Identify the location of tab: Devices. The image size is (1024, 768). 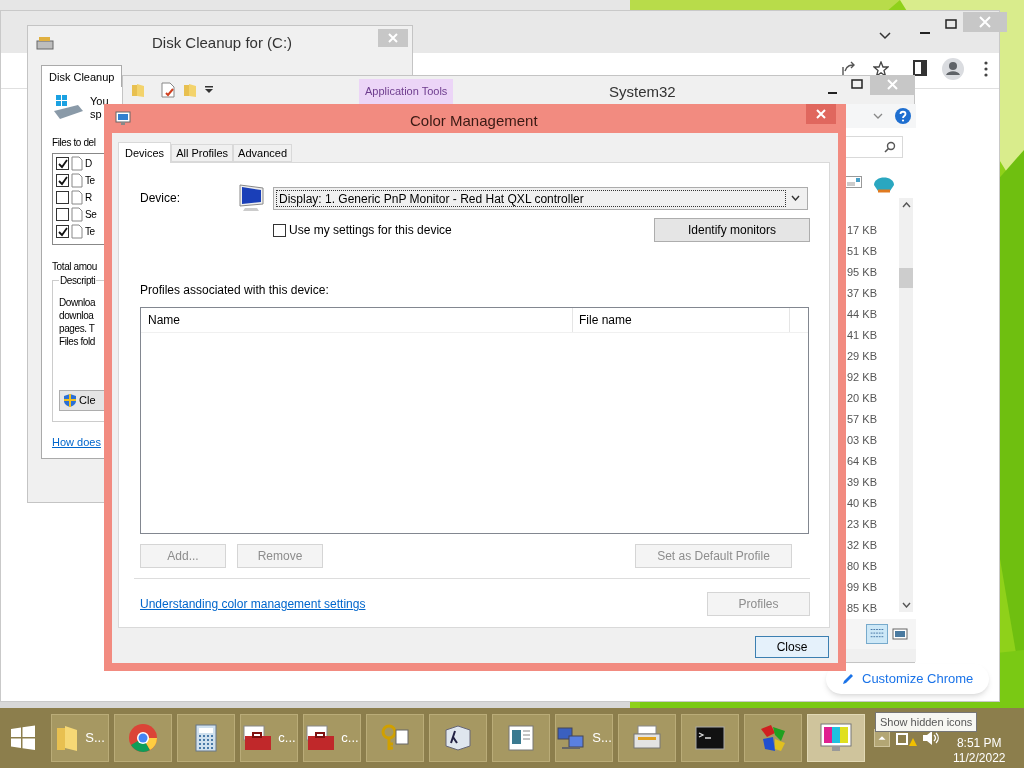
(145, 152).